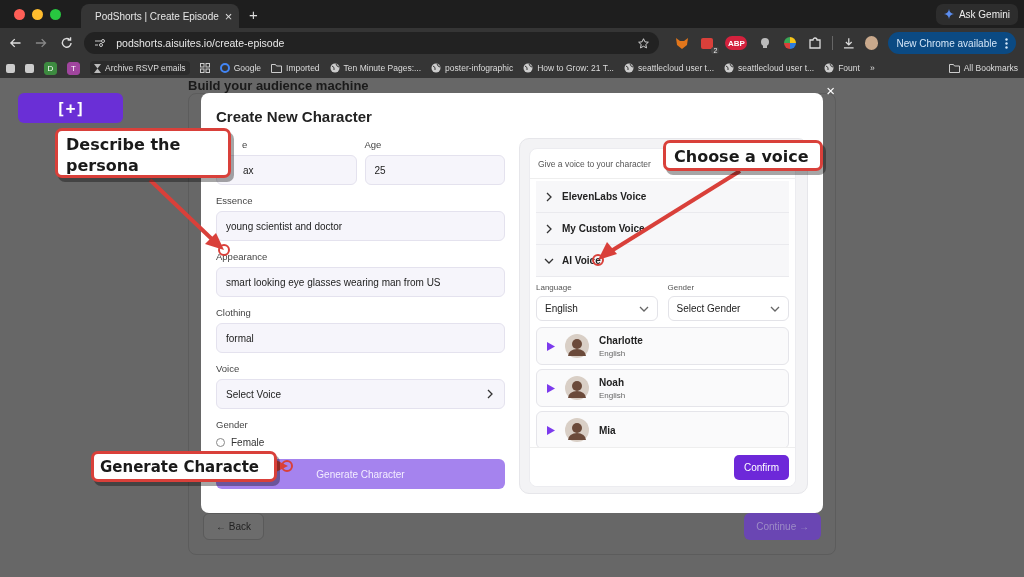  Describe the element at coordinates (644, 43) in the screenshot. I see `star-icon` at that location.